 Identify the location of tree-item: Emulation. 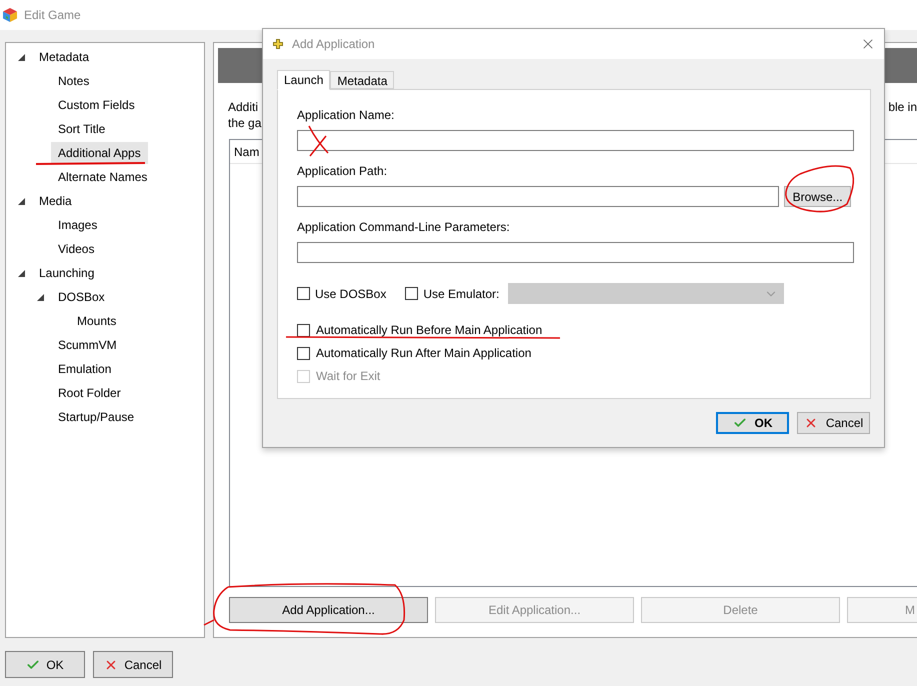
(84, 369).